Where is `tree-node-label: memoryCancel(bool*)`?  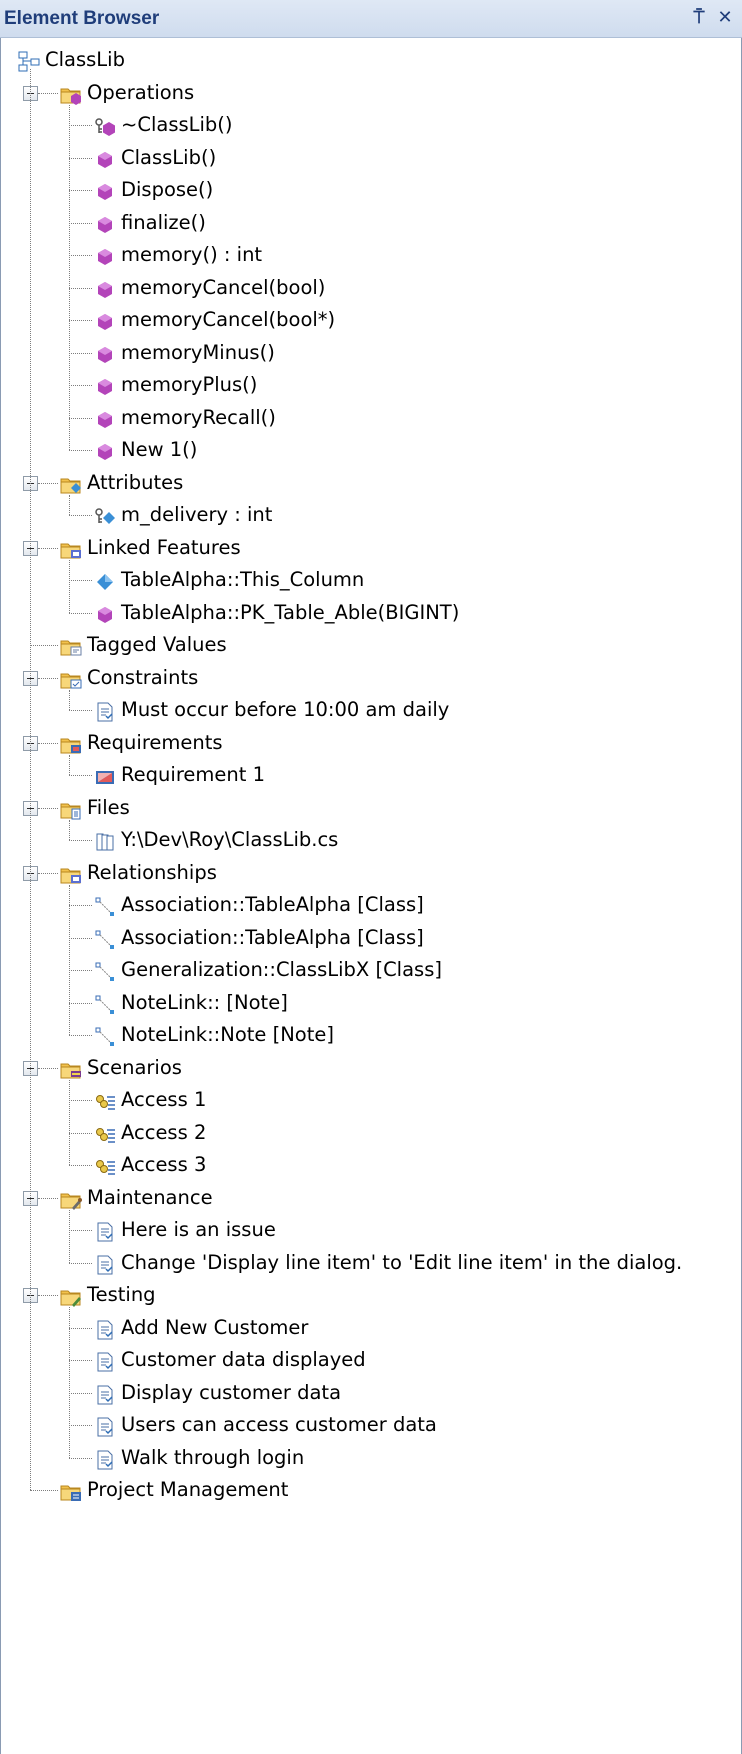
tree-node-label: memoryCancel(bool*) is located at coordinates (228, 319).